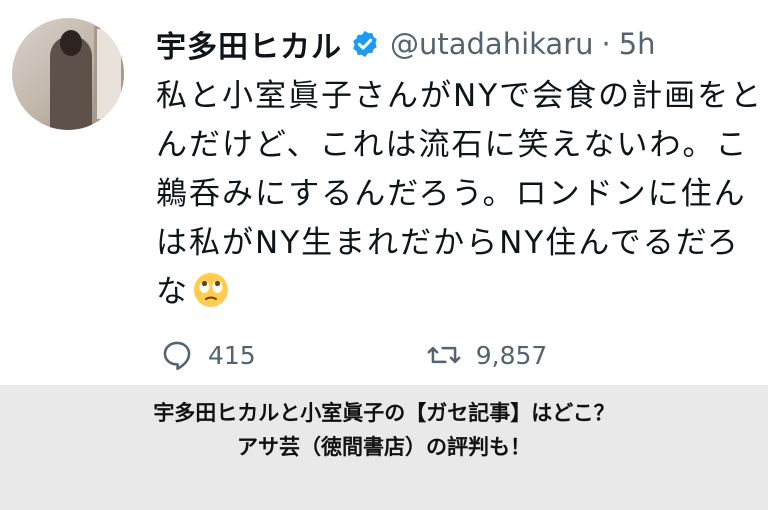 The width and height of the screenshot is (768, 510). Describe the element at coordinates (448, 243) in the screenshot. I see `tweet-text-line: は私がNY生まれだからNY住んでるだろ` at that location.